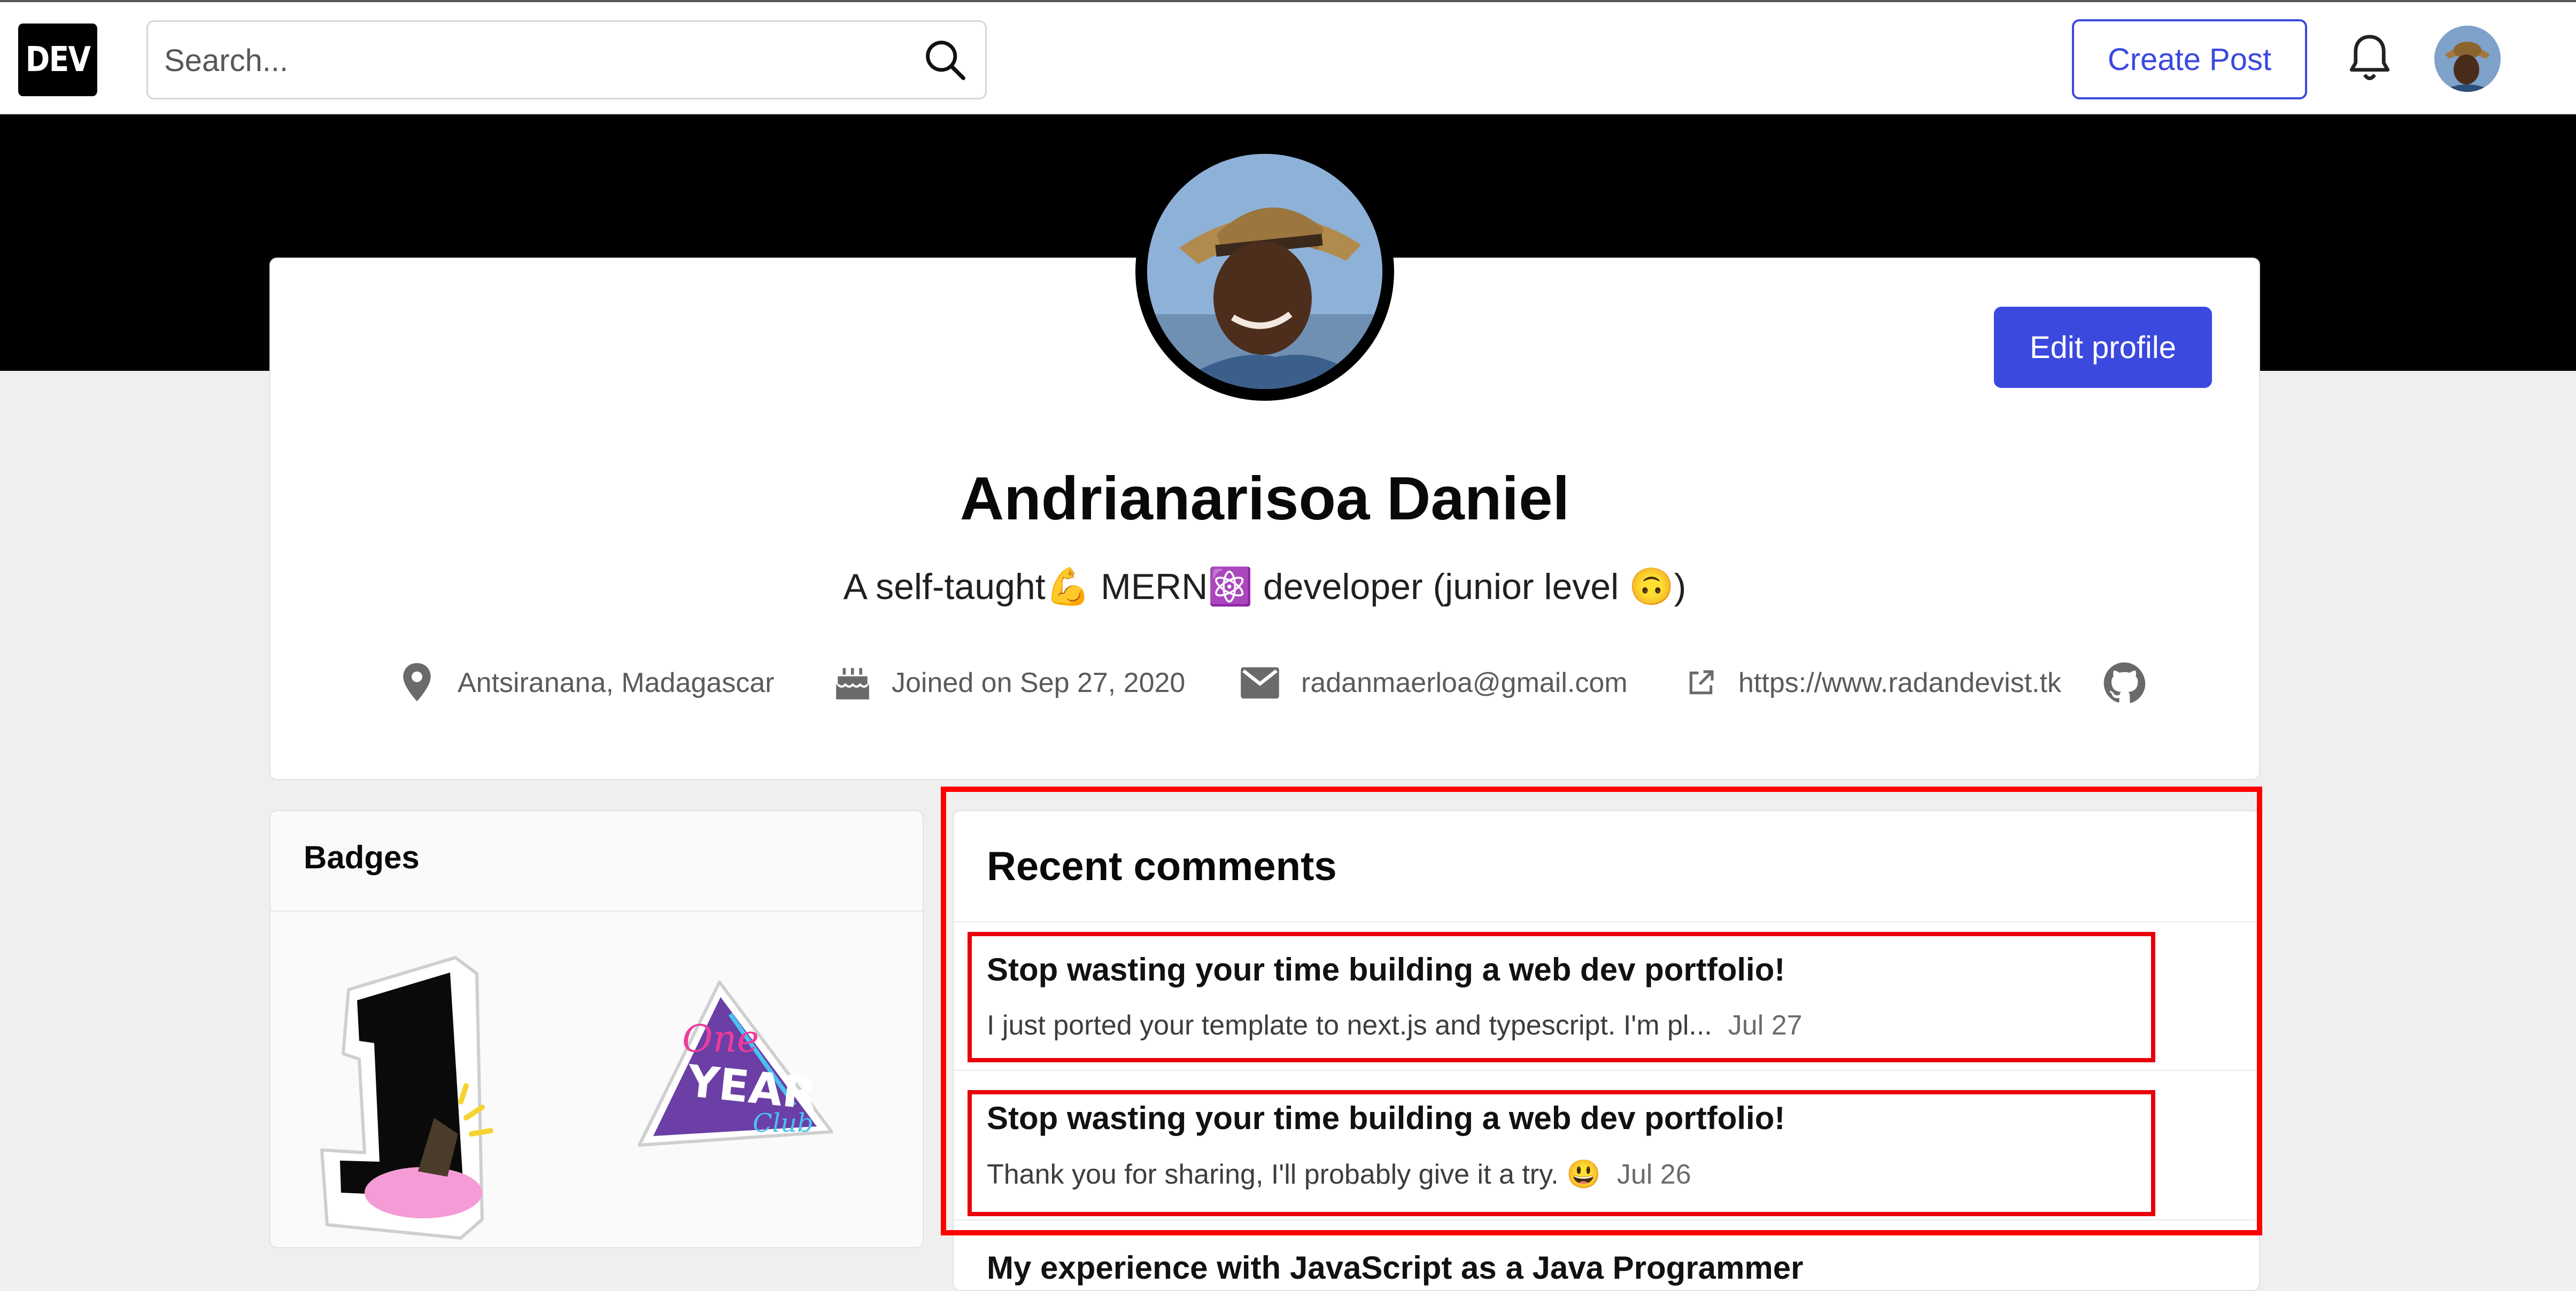 Image resolution: width=2576 pixels, height=1291 pixels. Describe the element at coordinates (597, 911) in the screenshot. I see `badges-divider` at that location.